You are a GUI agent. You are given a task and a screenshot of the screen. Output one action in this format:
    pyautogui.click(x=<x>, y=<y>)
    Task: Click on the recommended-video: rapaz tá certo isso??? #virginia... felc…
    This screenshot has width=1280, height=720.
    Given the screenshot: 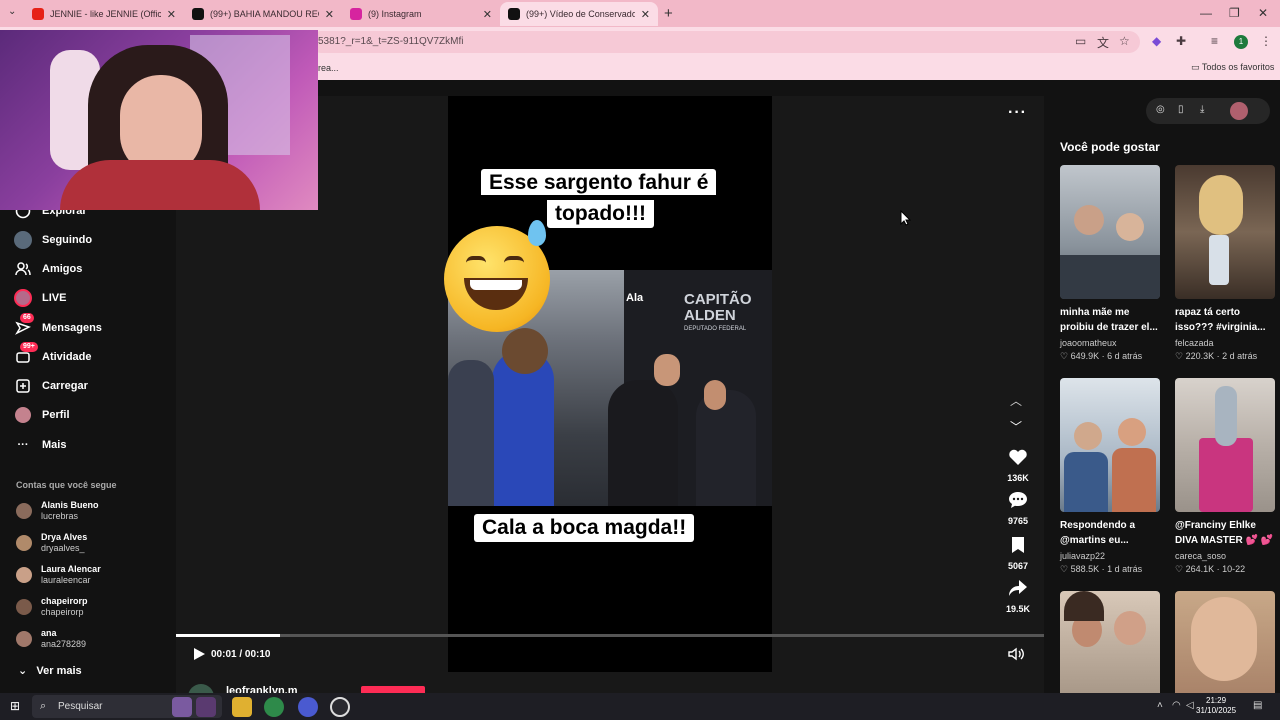 What is the action you would take?
    pyautogui.click(x=1225, y=263)
    